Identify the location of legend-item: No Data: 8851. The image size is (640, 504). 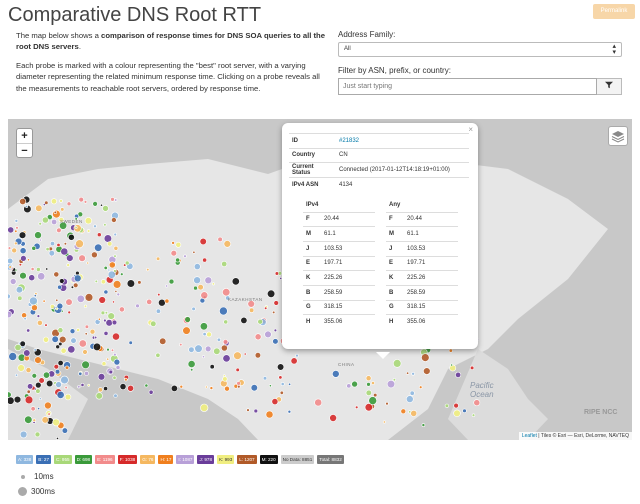
(297, 459).